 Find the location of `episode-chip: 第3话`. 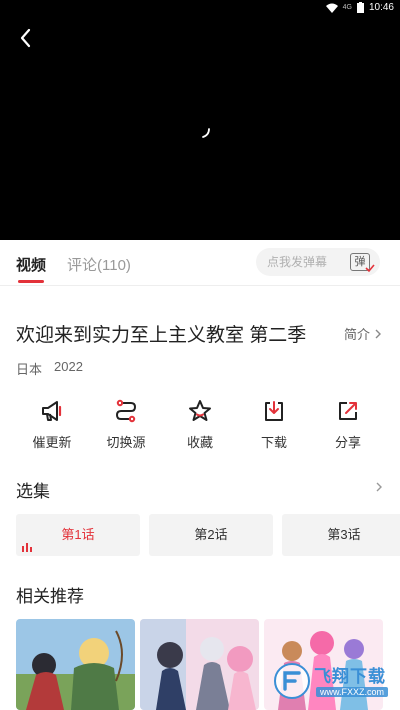

episode-chip: 第3话 is located at coordinates (341, 535).